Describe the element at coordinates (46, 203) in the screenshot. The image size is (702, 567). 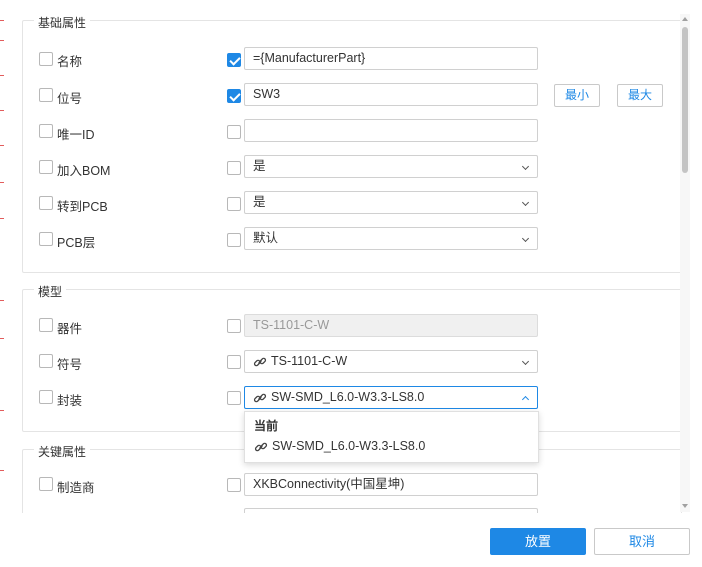
I see `to-pcb-visible-checkbox` at that location.